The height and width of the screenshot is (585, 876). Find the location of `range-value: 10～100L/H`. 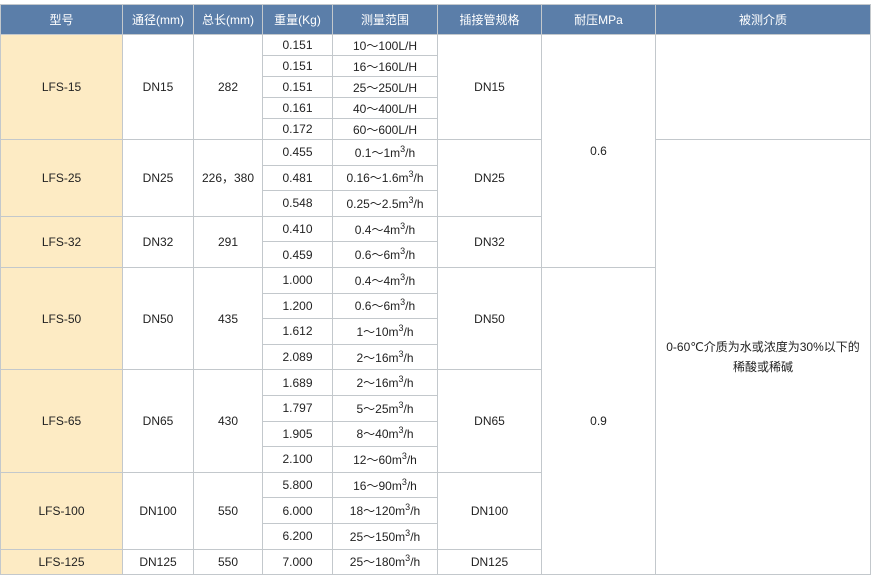

range-value: 10～100L/H is located at coordinates (385, 45).